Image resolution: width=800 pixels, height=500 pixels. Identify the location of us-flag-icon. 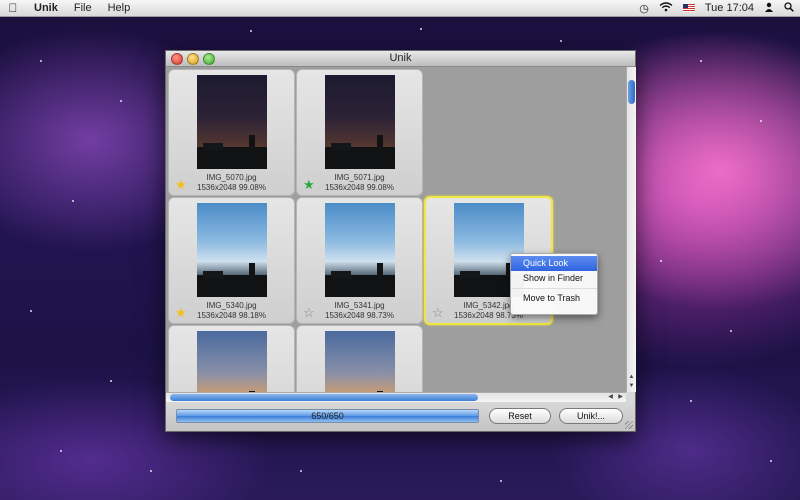
(688, 8).